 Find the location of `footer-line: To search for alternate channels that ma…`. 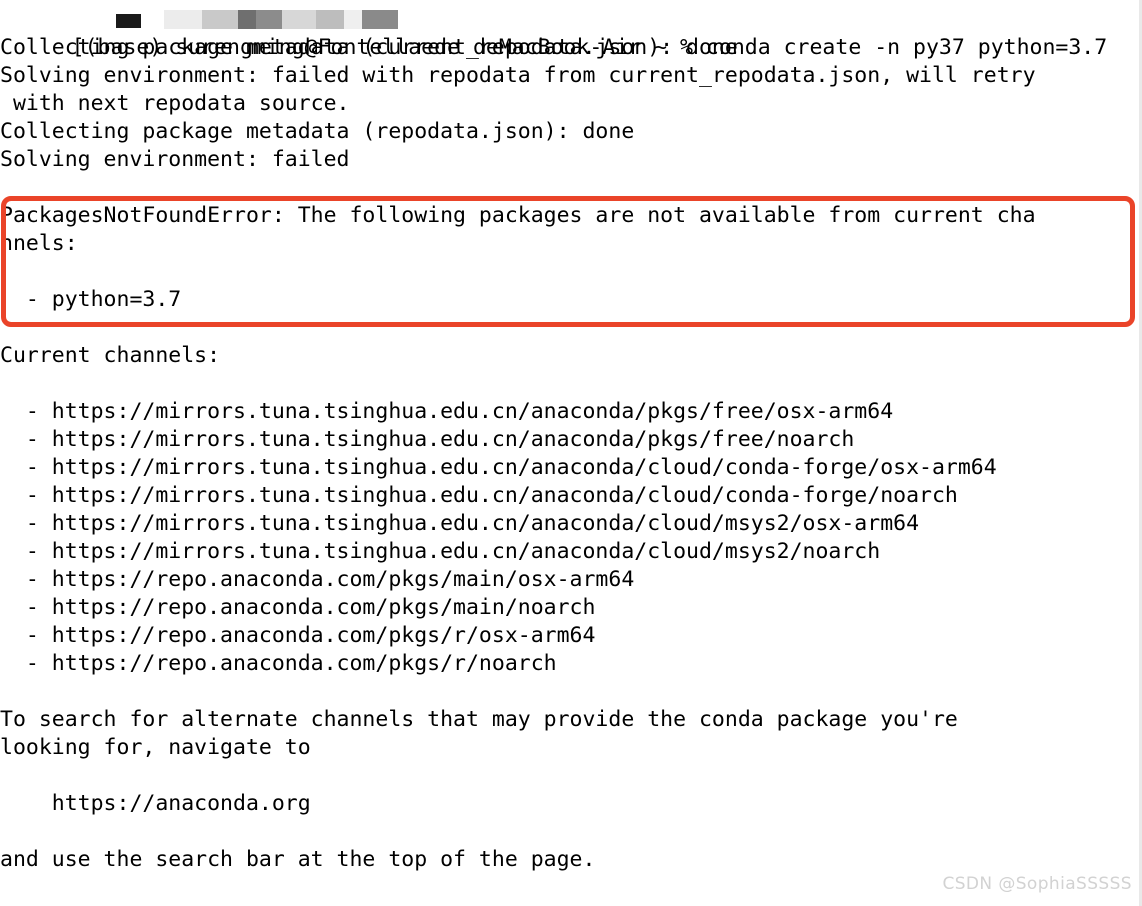

footer-line: To search for alternate channels that ma… is located at coordinates (479, 719).